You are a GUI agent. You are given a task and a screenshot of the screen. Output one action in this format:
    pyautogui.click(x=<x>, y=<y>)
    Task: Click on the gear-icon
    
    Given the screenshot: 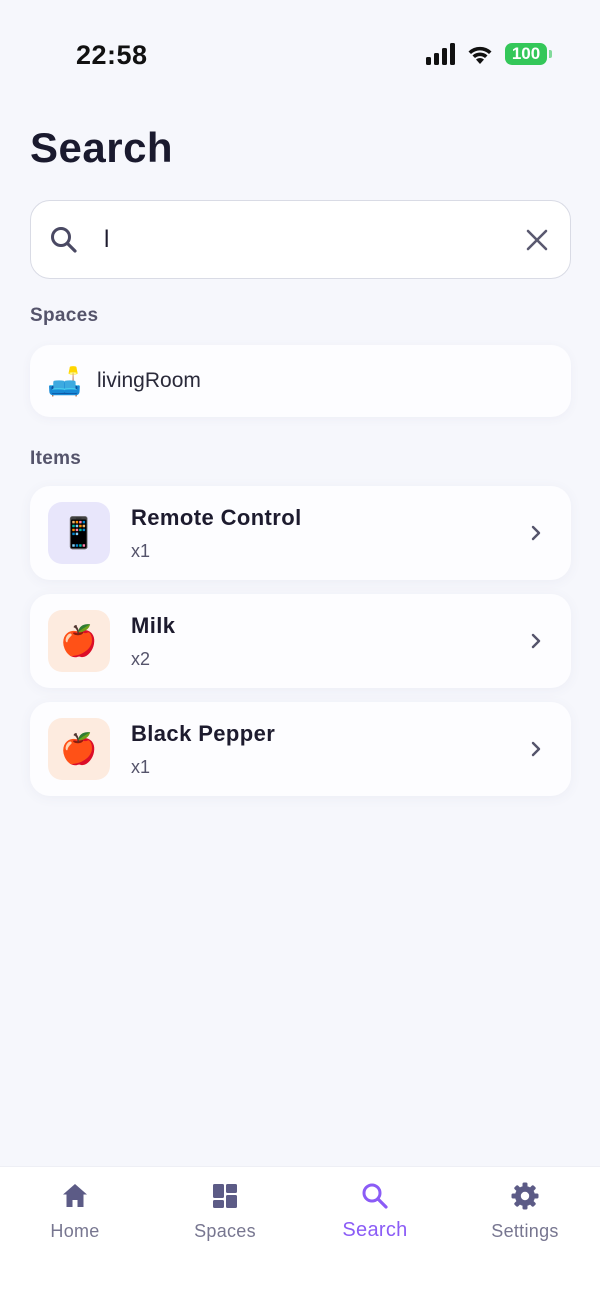 What is the action you would take?
    pyautogui.click(x=525, y=1196)
    